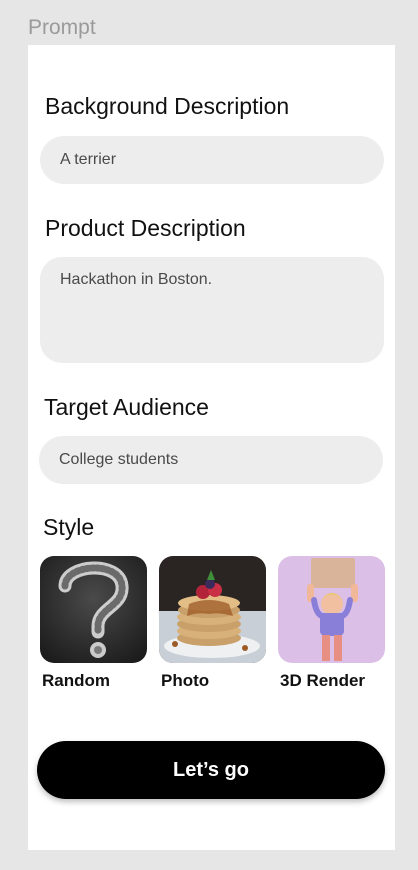  What do you see at coordinates (145, 228) in the screenshot?
I see `product-description-label: Product Description` at bounding box center [145, 228].